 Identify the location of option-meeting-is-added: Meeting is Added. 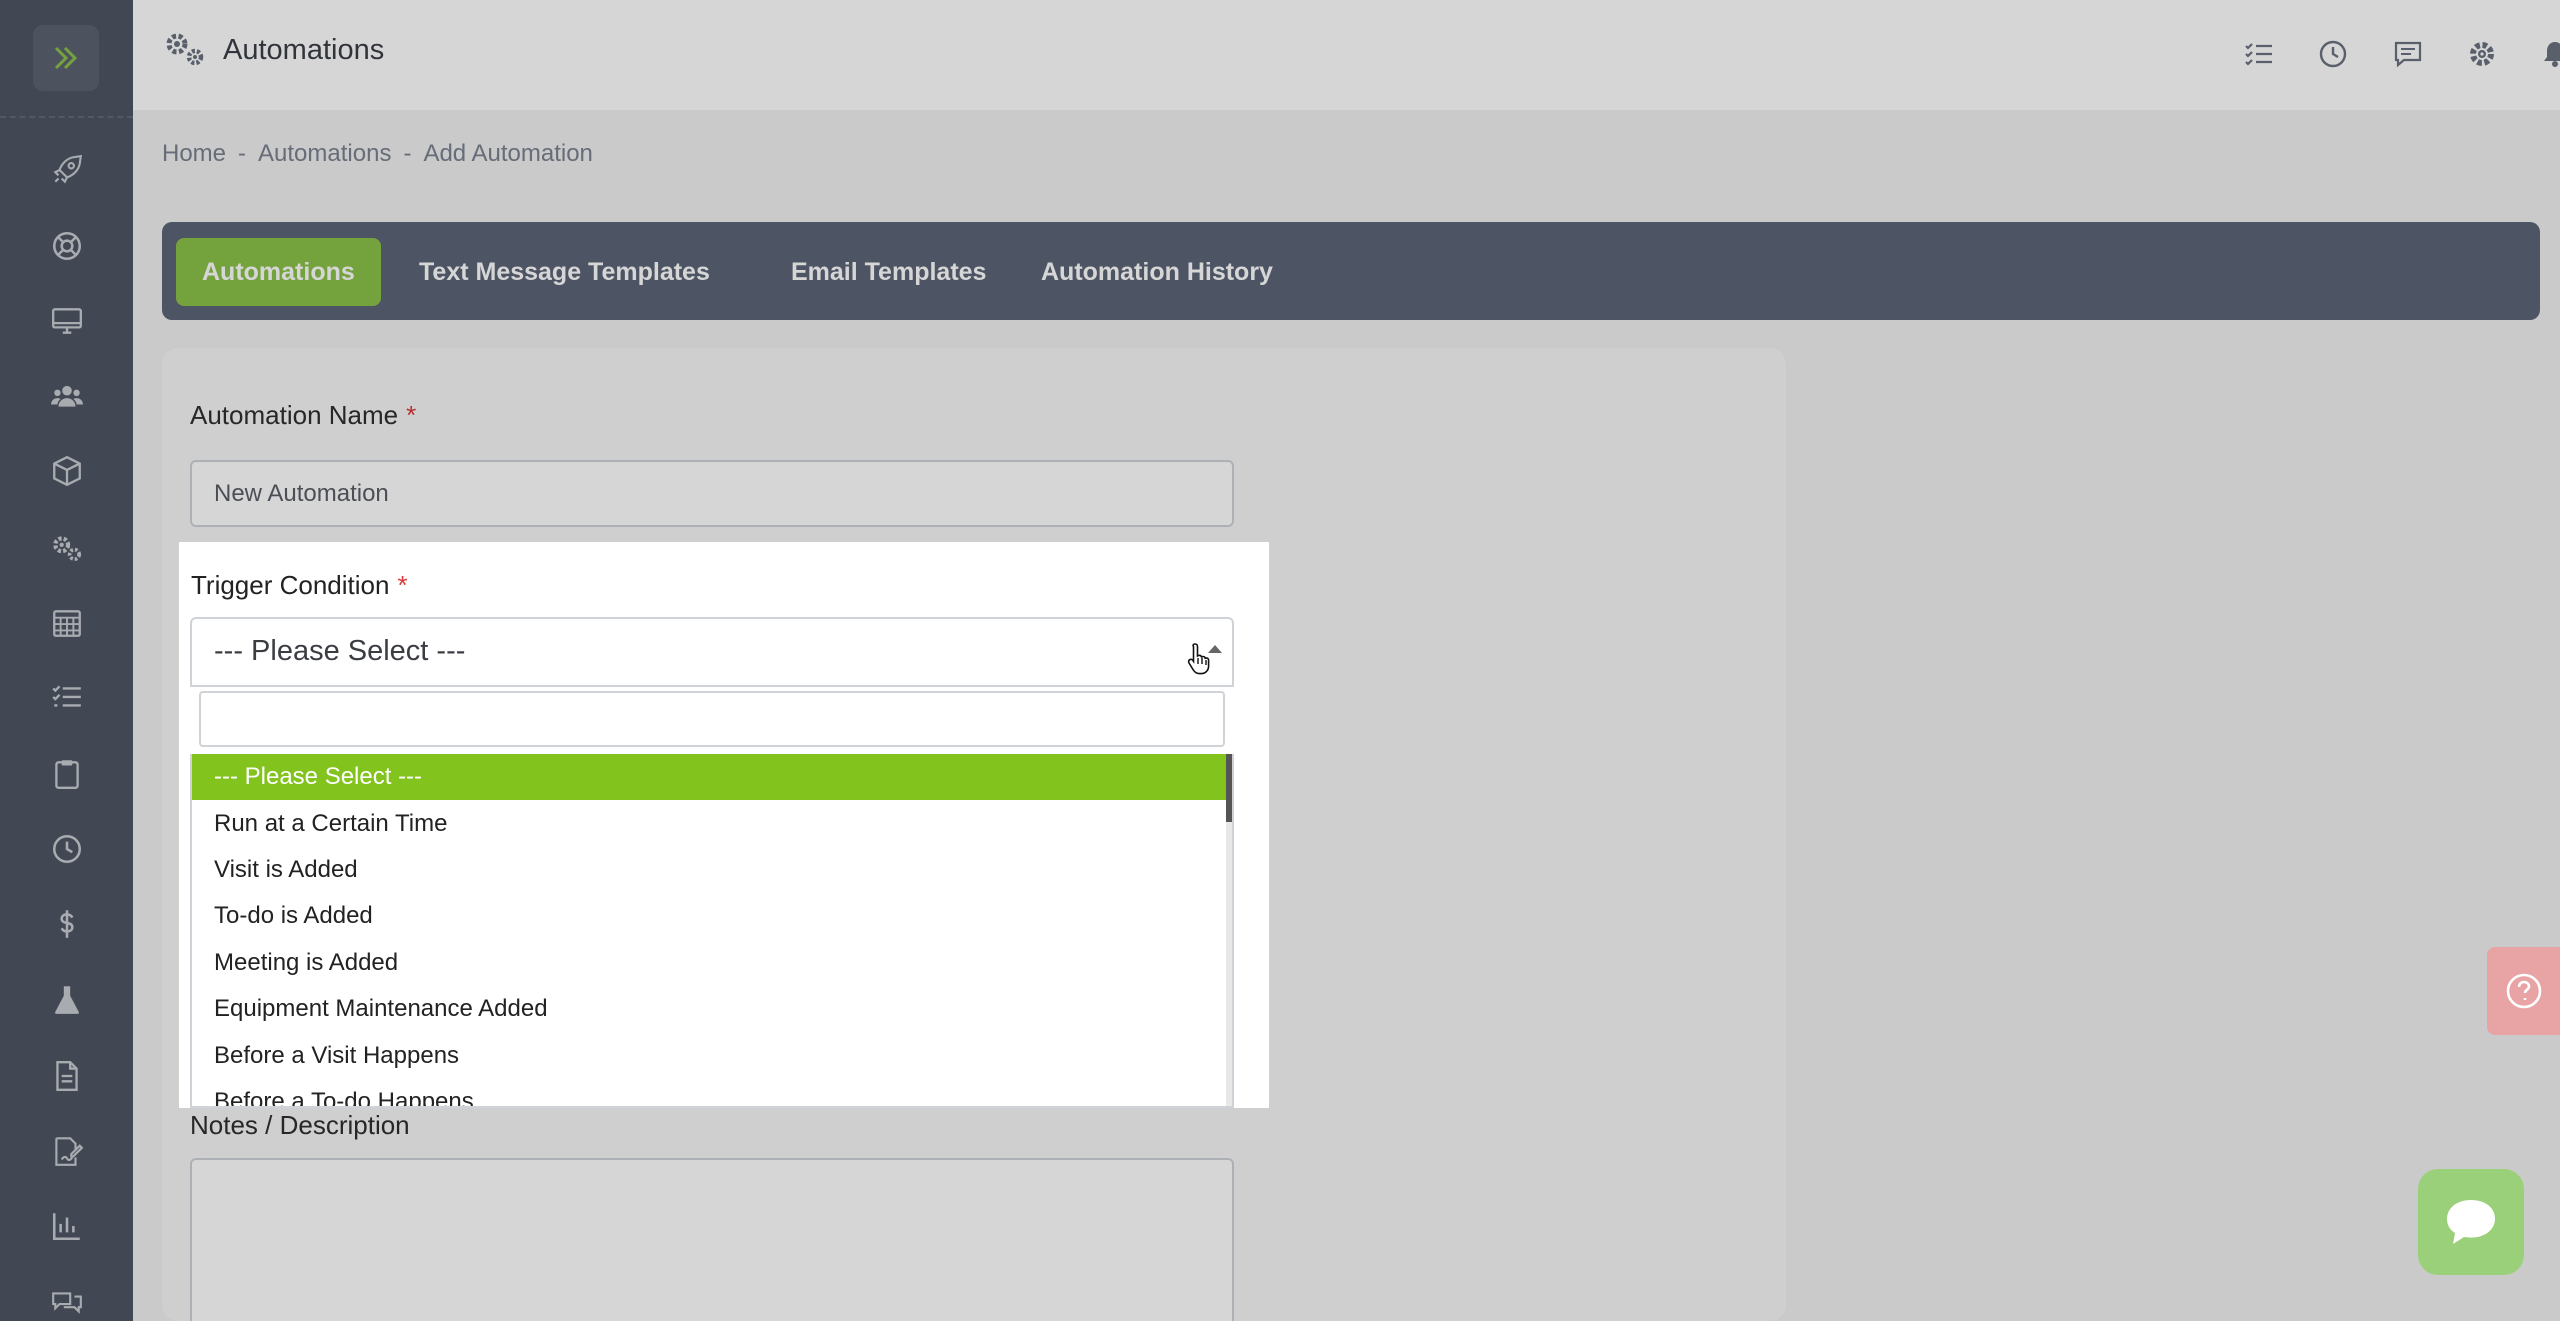
(712, 963).